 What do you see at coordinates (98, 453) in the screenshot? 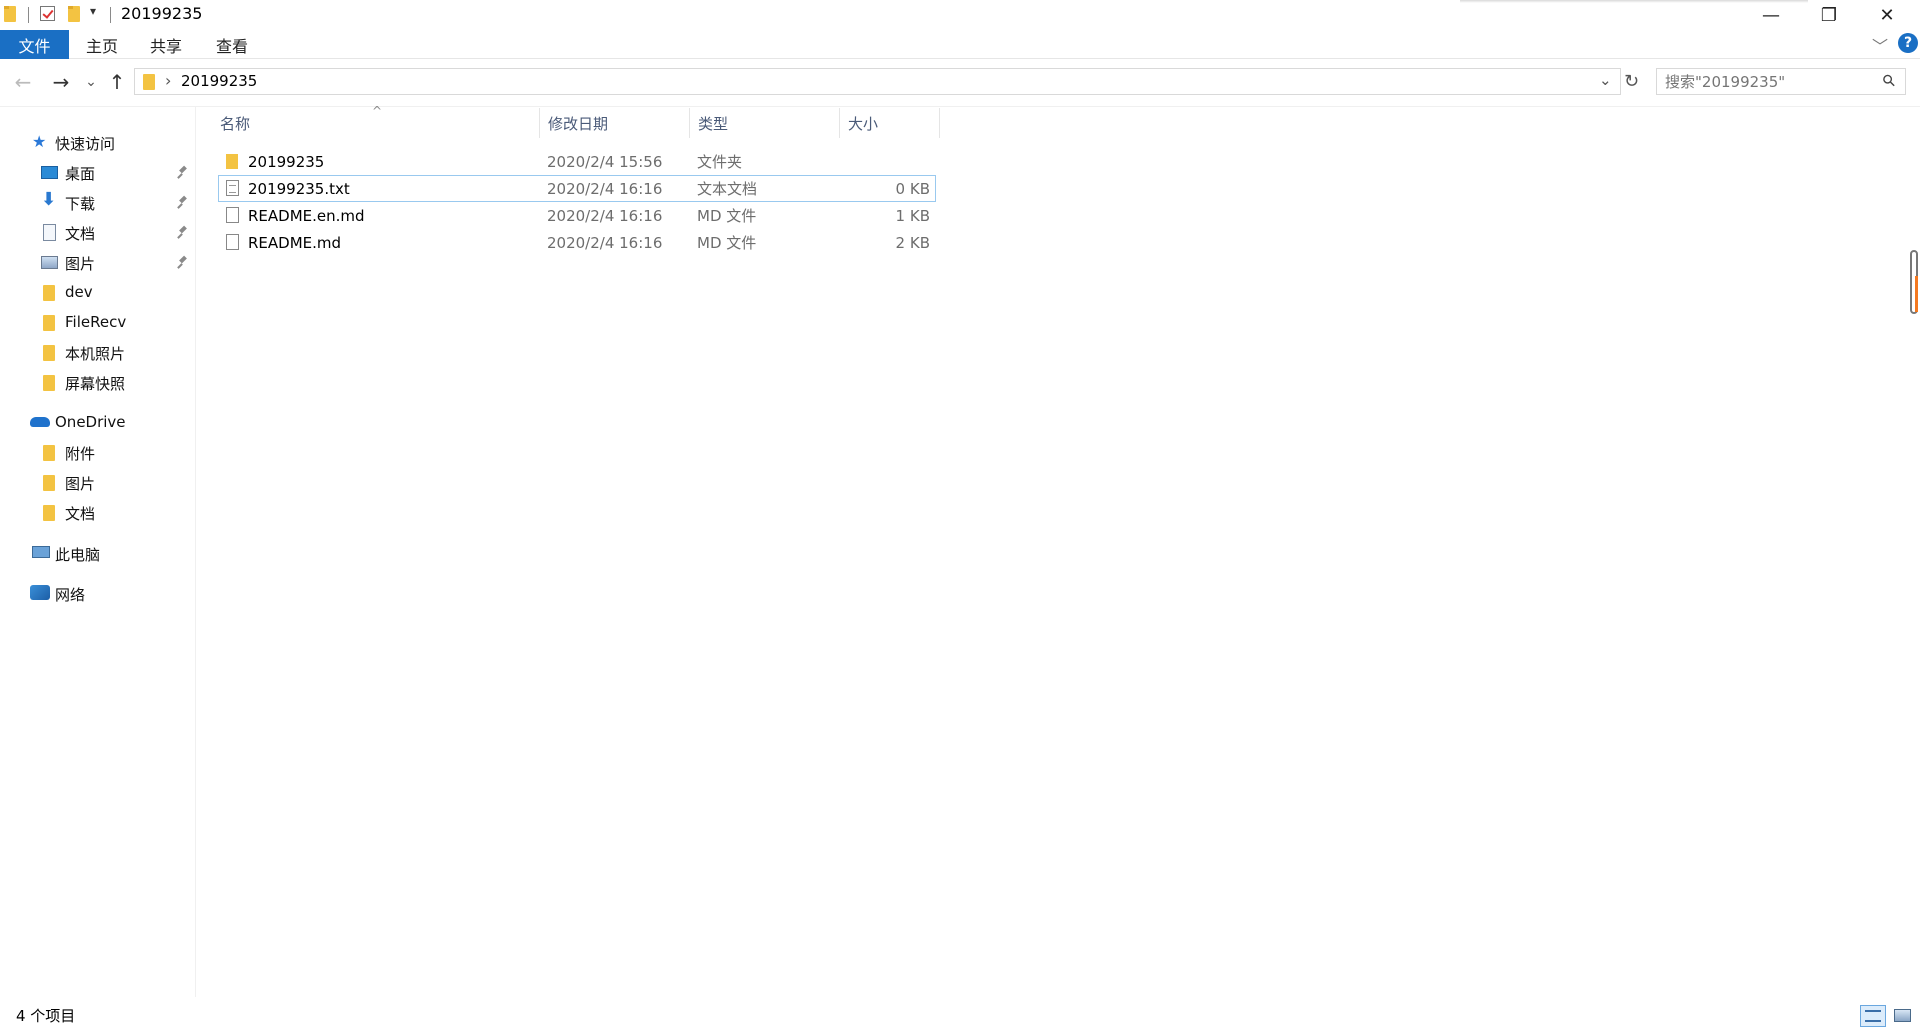
I see `nav-item-attachments: 附件` at bounding box center [98, 453].